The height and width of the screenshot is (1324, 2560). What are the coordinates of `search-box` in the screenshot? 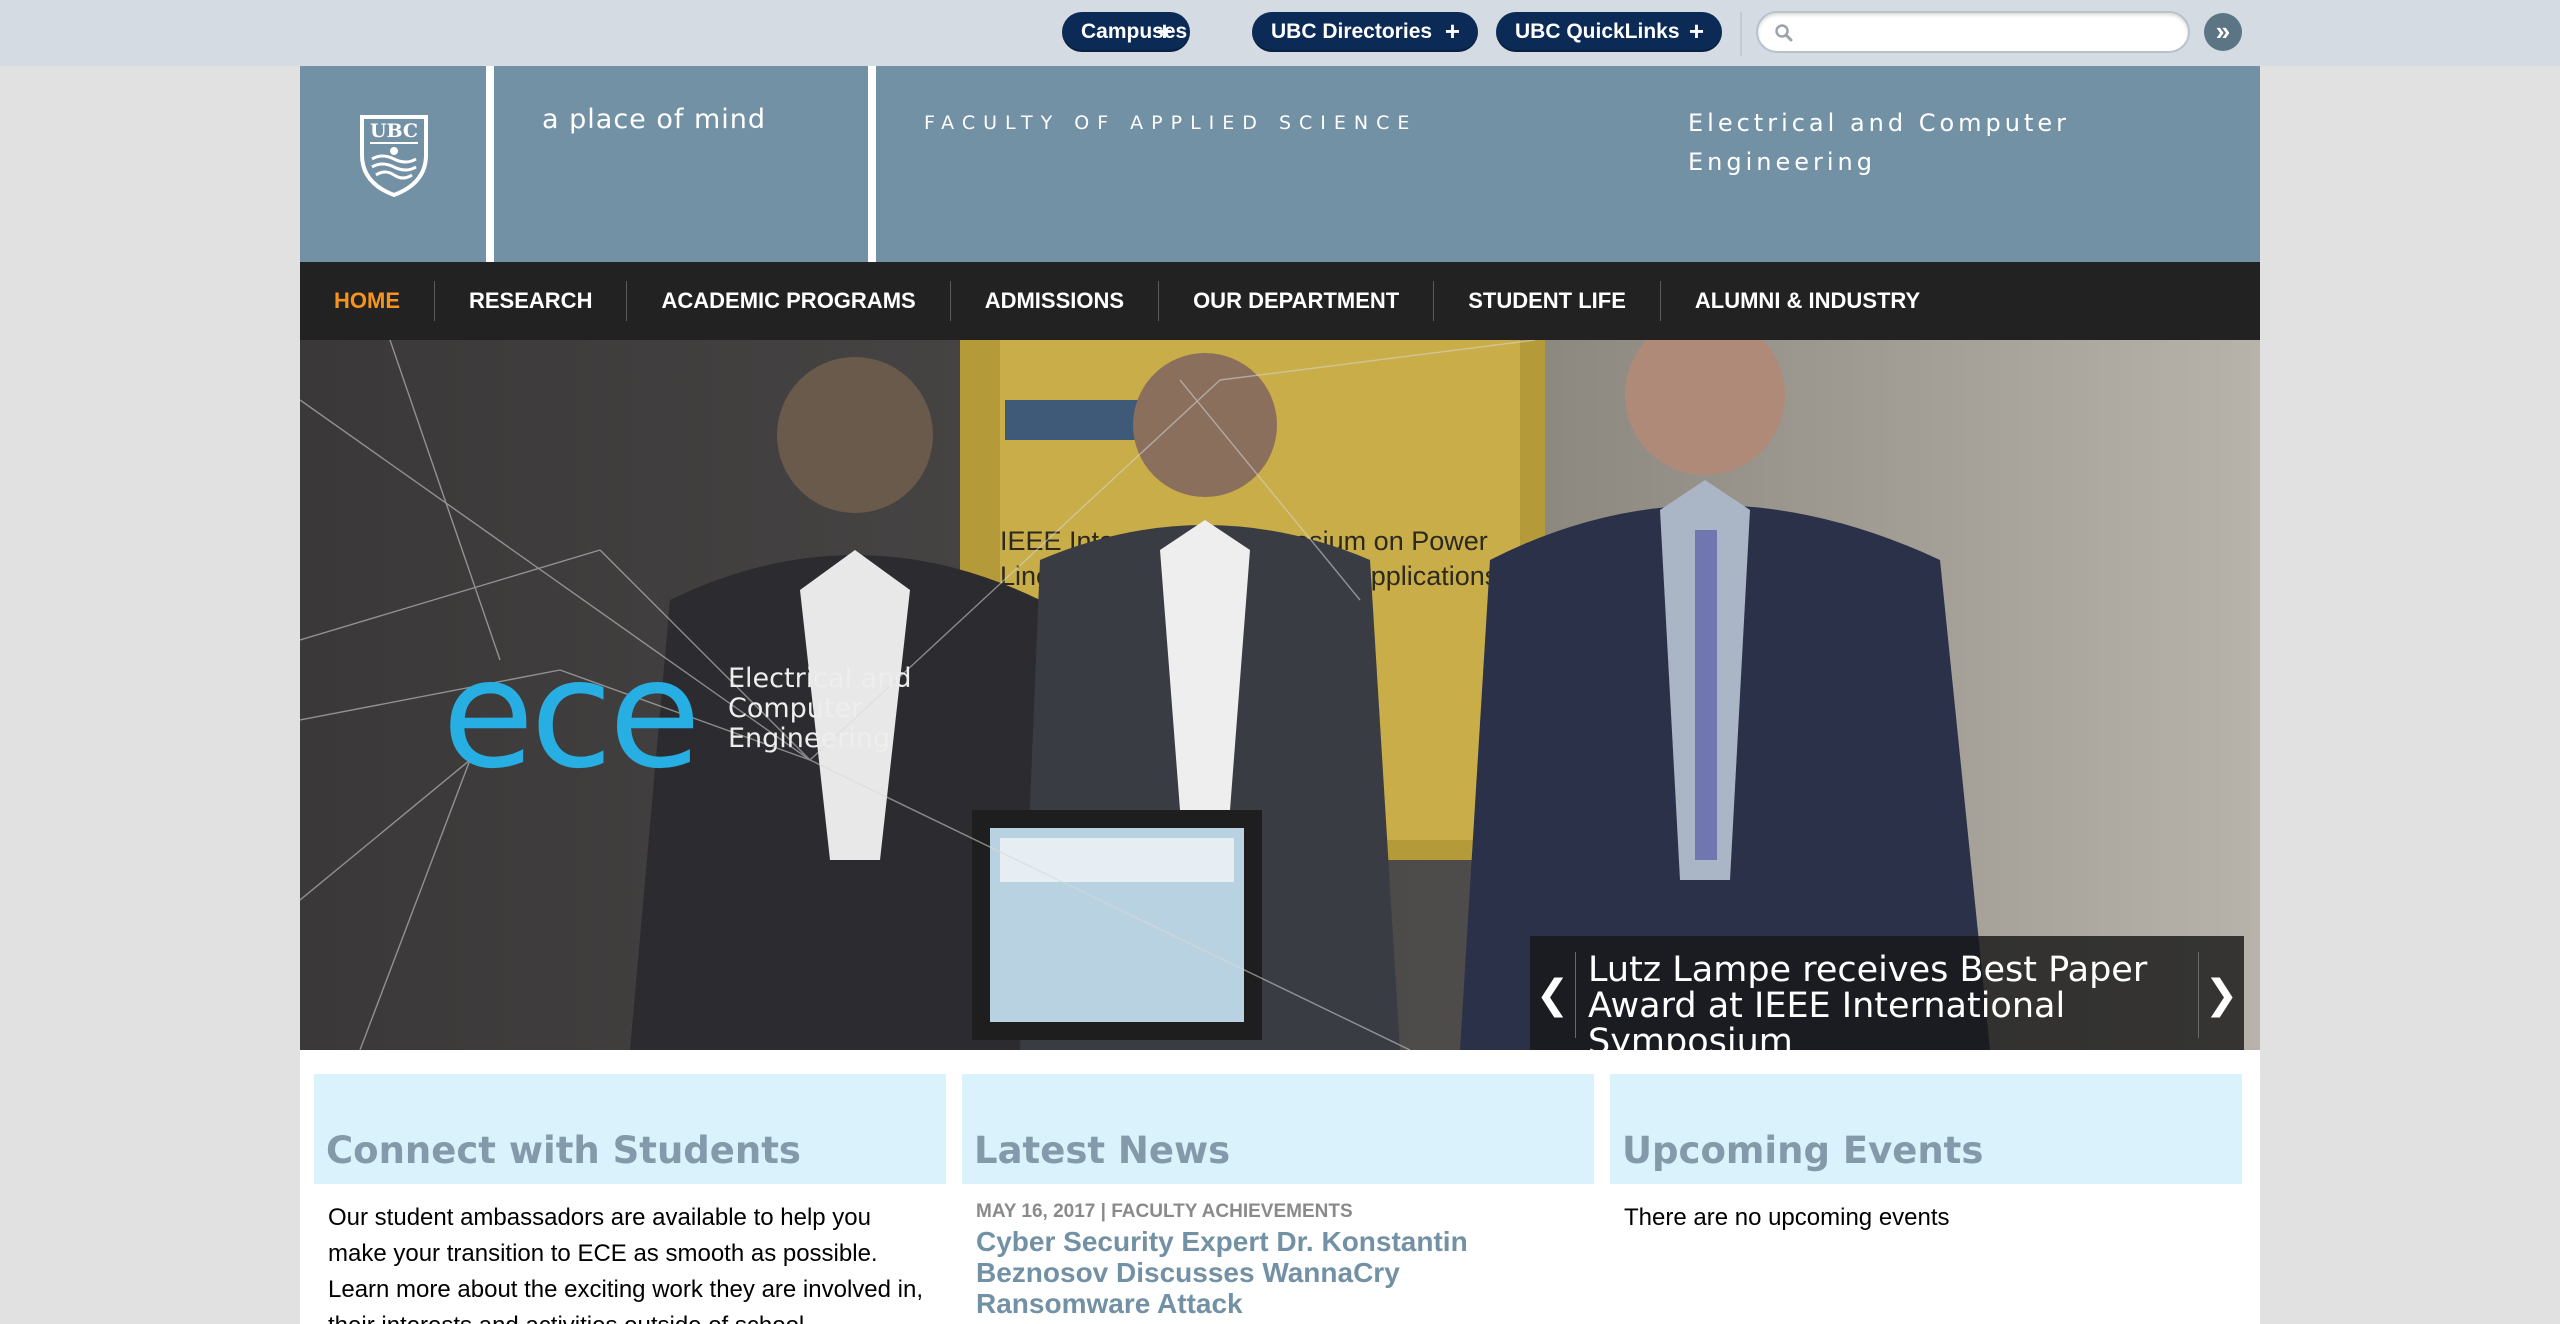 It's located at (1973, 32).